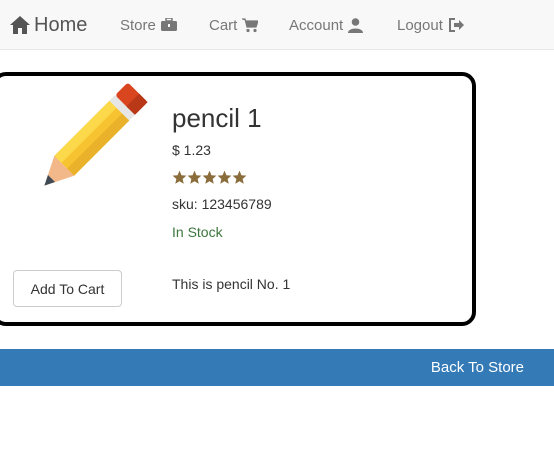 This screenshot has height=452, width=554. I want to click on logout-icon, so click(456, 25).